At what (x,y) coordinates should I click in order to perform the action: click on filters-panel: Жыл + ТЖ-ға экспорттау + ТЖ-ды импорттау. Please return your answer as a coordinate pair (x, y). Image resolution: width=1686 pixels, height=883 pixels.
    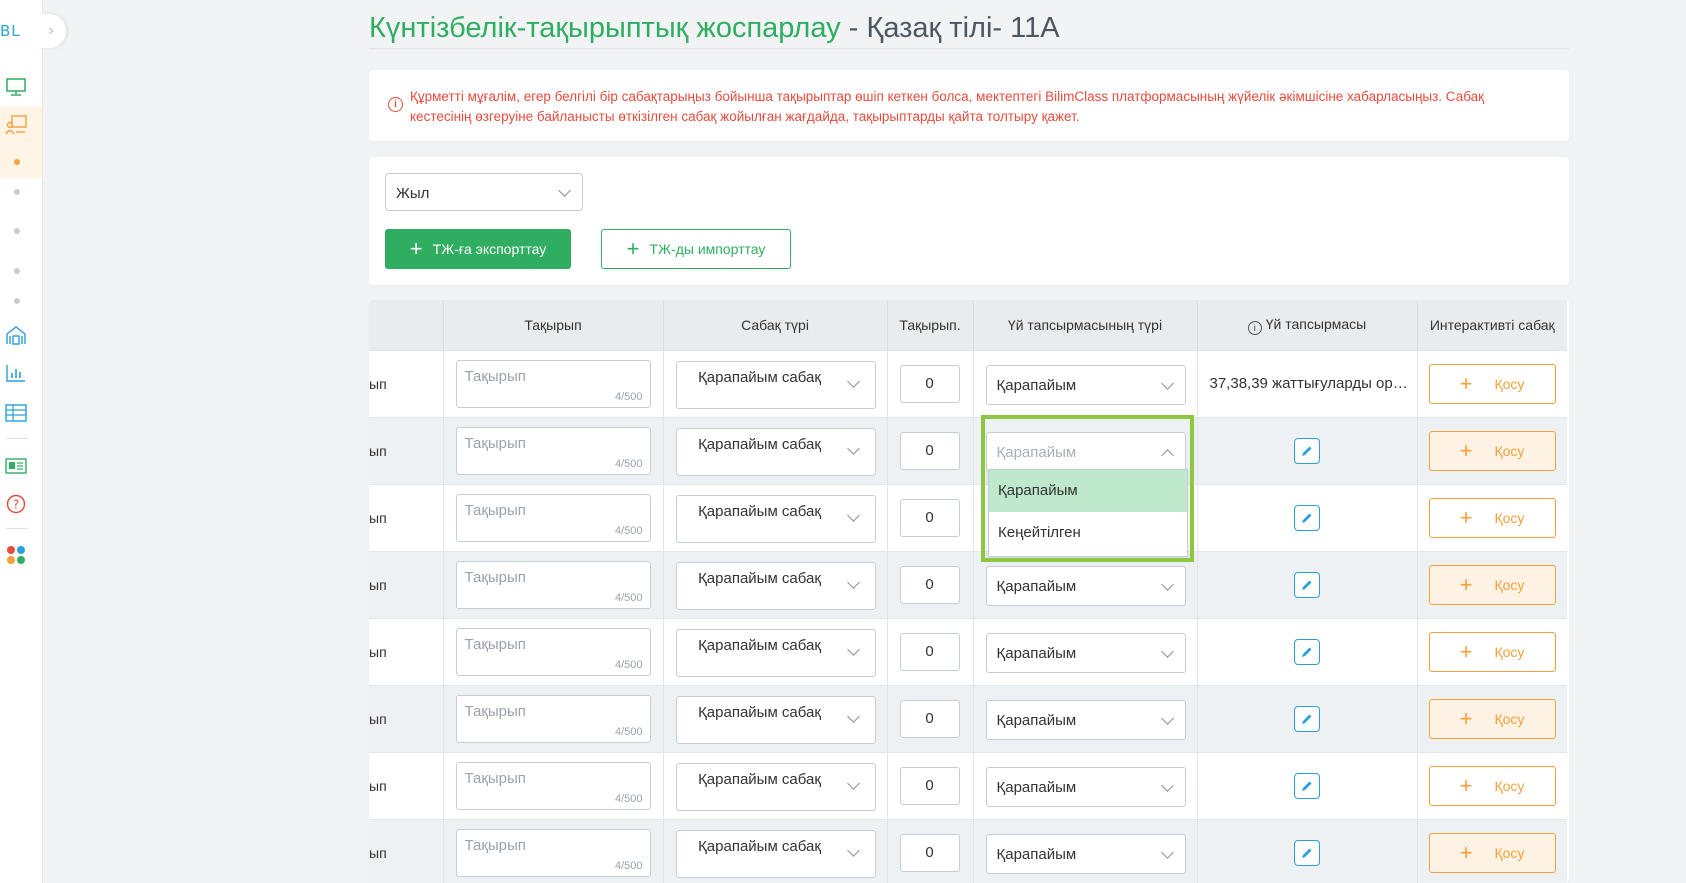
    Looking at the image, I should click on (969, 221).